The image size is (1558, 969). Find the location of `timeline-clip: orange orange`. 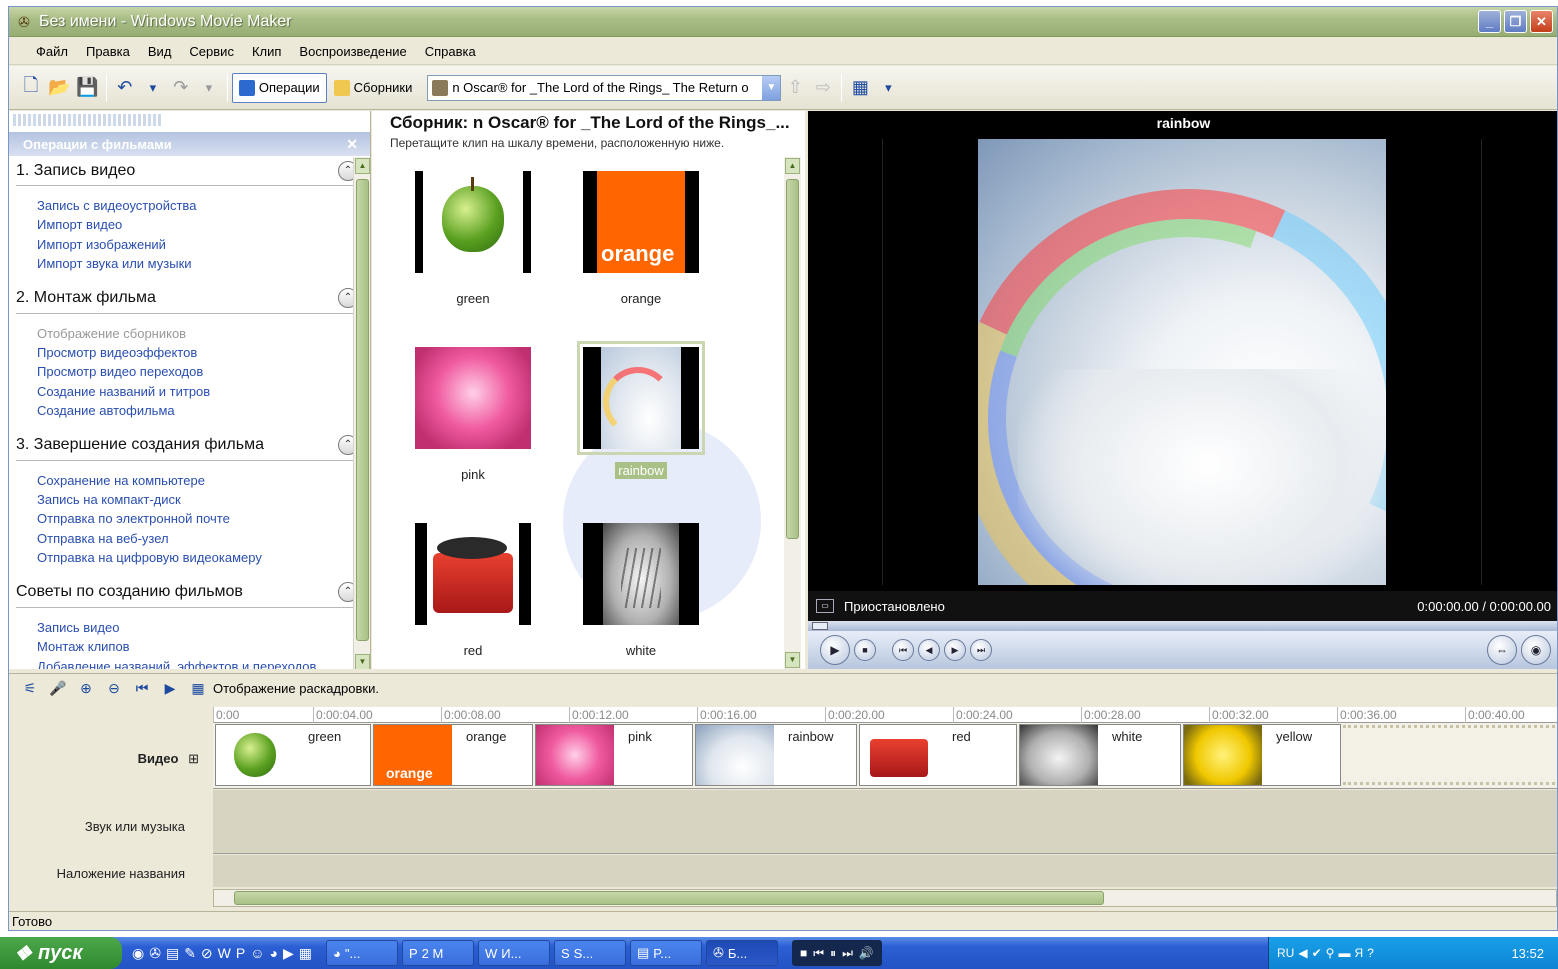

timeline-clip: orange orange is located at coordinates (453, 755).